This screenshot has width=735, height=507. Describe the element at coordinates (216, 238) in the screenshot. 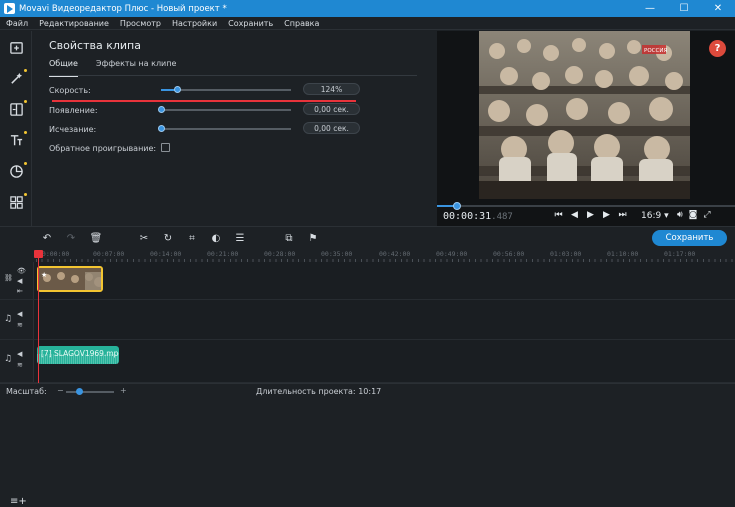

I see `color-adjust-icon: ◐` at that location.